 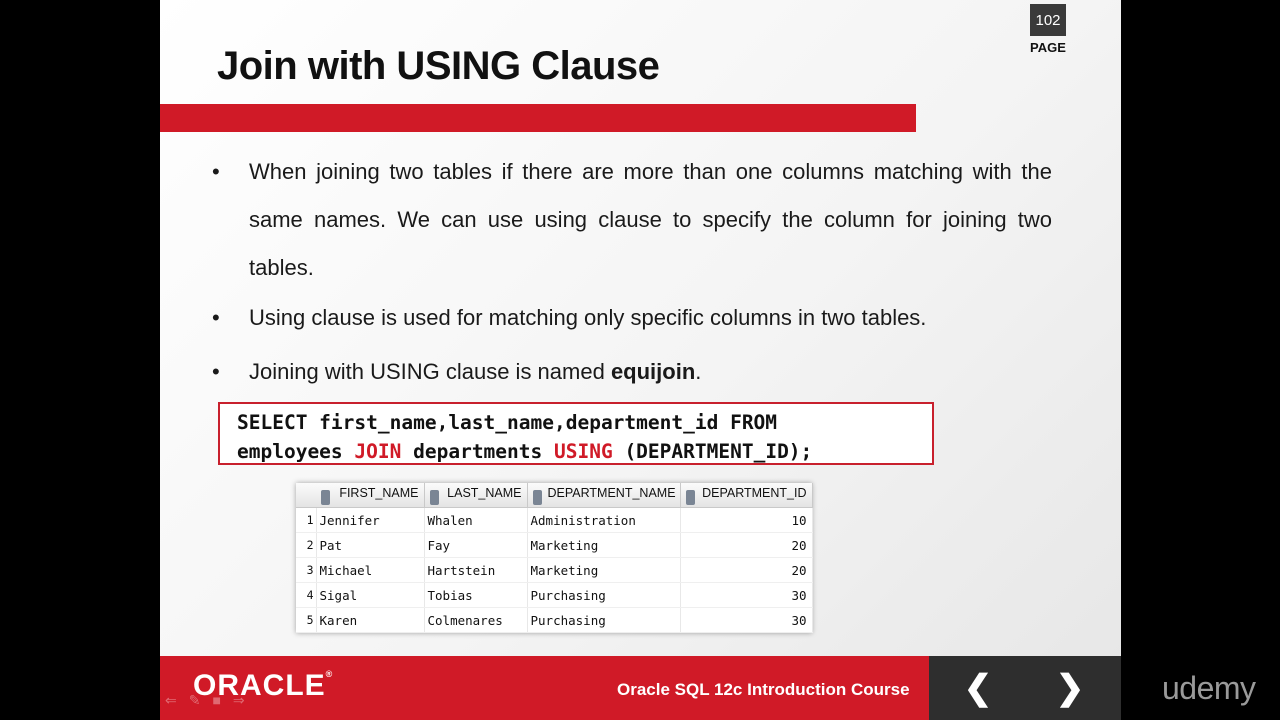 What do you see at coordinates (477, 451) in the screenshot?
I see `sql-token: departments` at bounding box center [477, 451].